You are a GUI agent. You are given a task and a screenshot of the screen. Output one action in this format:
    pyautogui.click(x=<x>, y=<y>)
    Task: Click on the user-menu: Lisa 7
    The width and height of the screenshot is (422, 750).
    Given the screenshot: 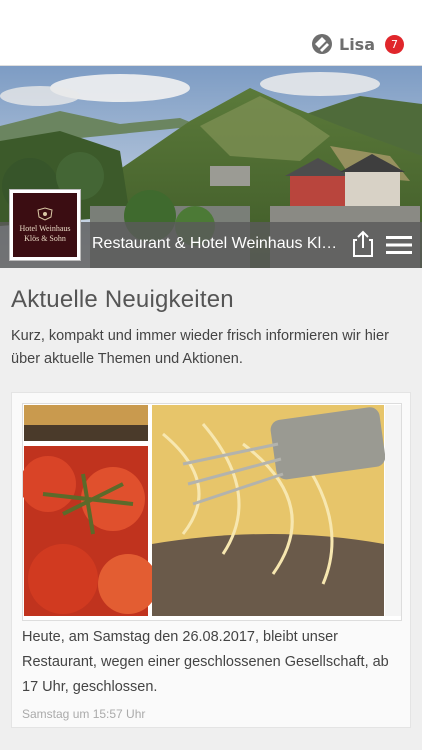 What is the action you would take?
    pyautogui.click(x=357, y=44)
    